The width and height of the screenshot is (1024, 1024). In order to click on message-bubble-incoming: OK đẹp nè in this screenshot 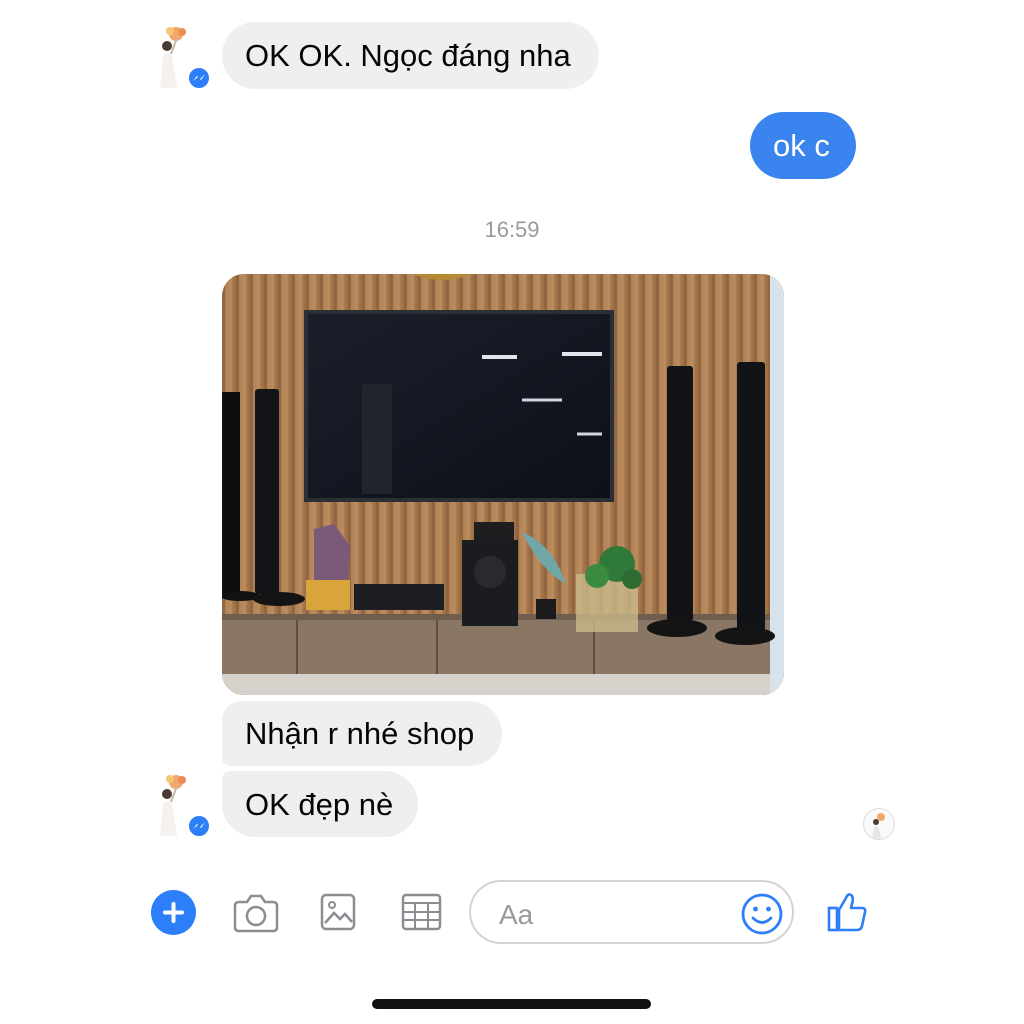, I will do `click(320, 804)`.